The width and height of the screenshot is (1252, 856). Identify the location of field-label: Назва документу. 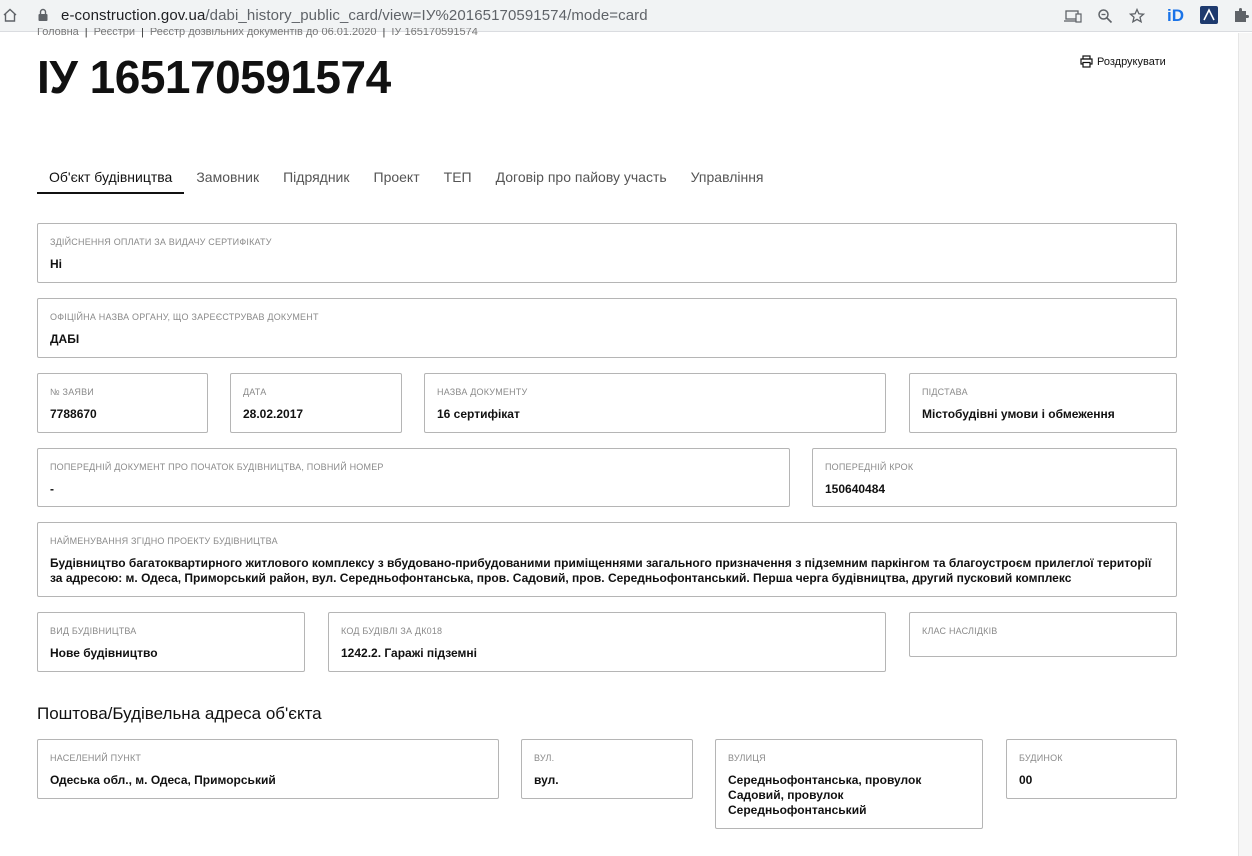
(482, 392).